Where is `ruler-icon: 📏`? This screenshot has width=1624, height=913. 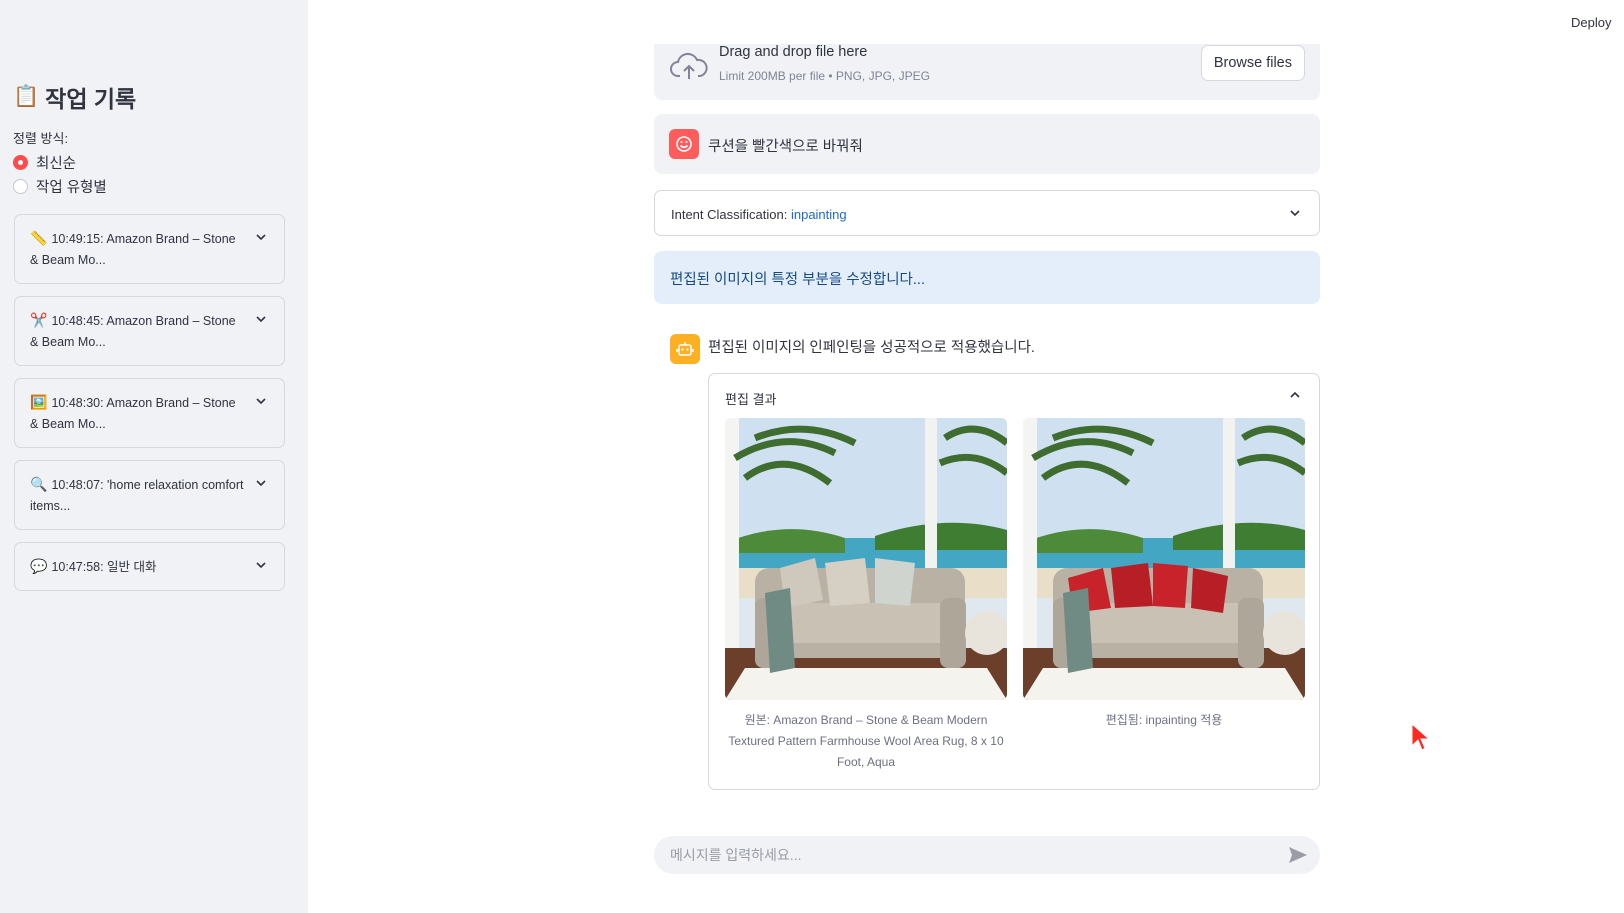 ruler-icon: 📏 is located at coordinates (39, 238).